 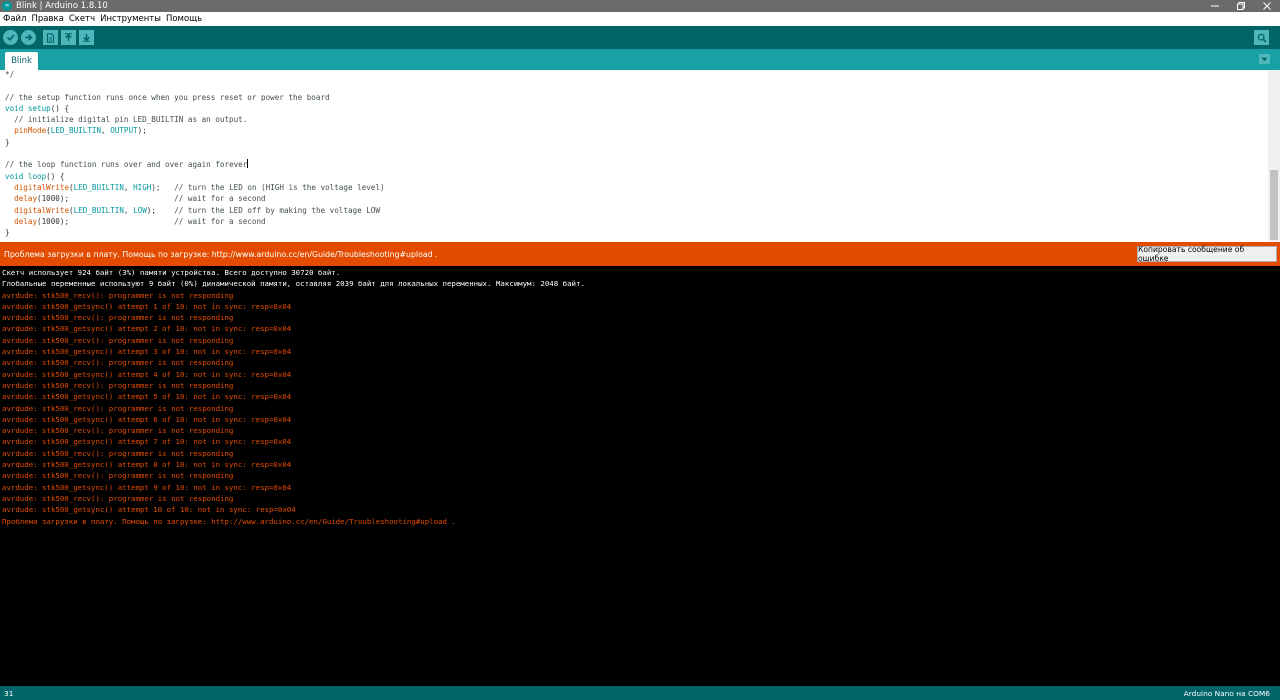 What do you see at coordinates (640, 6) in the screenshot?
I see `title-bar: ∞ Blink | Arduino 1.8.10` at bounding box center [640, 6].